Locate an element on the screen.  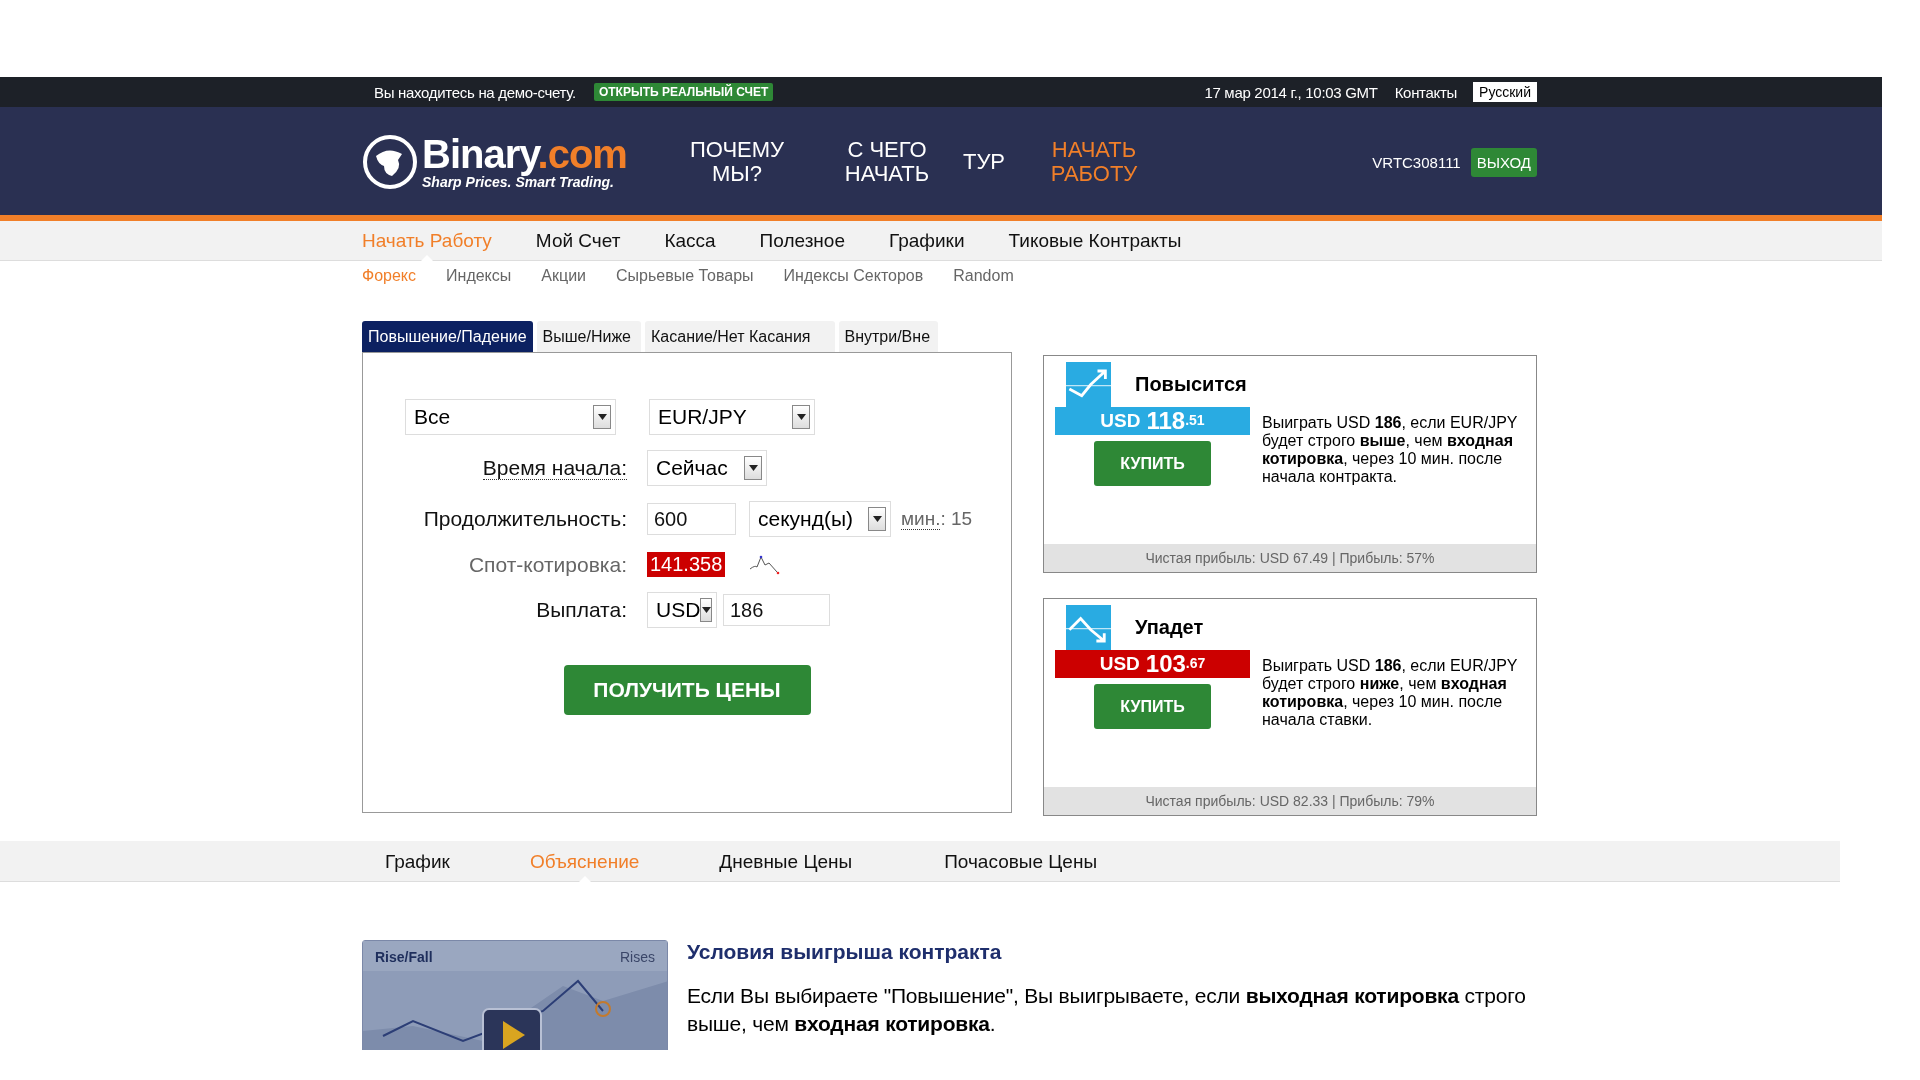
spot-value: 141.358 is located at coordinates (686, 564).